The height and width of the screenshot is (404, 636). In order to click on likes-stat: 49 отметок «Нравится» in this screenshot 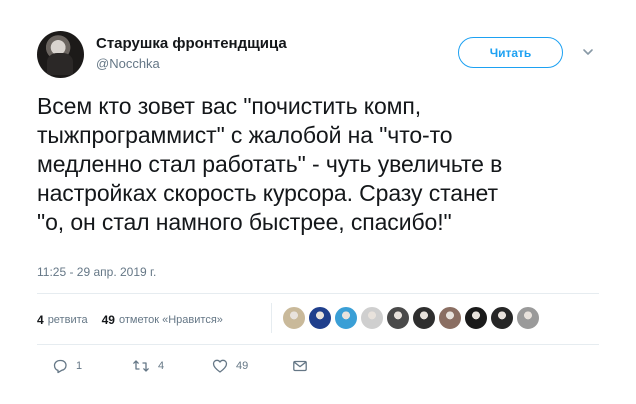, I will do `click(162, 320)`.